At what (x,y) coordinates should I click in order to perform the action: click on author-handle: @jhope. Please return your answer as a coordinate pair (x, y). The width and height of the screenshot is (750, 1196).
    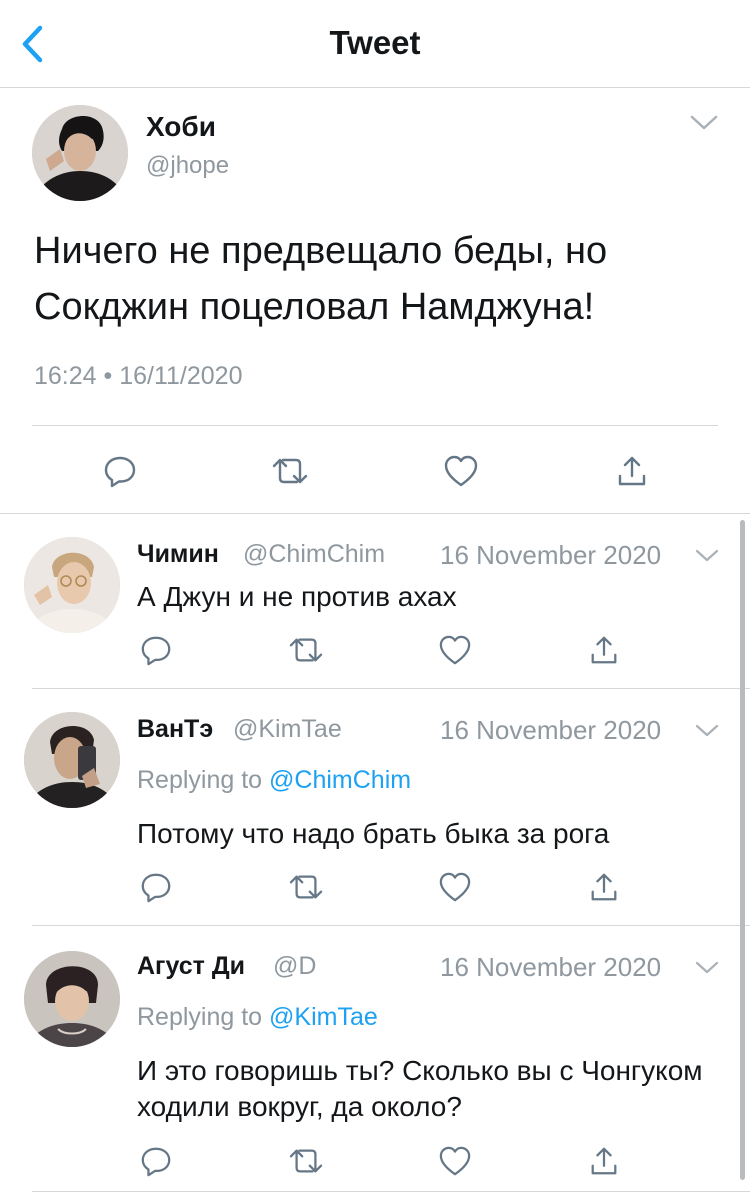
    Looking at the image, I should click on (187, 166).